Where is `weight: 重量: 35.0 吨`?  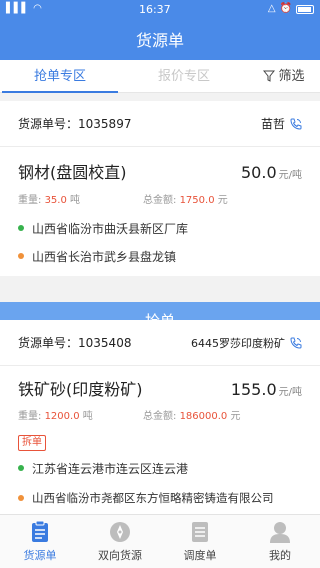 weight: 重量: 35.0 吨 is located at coordinates (80, 198).